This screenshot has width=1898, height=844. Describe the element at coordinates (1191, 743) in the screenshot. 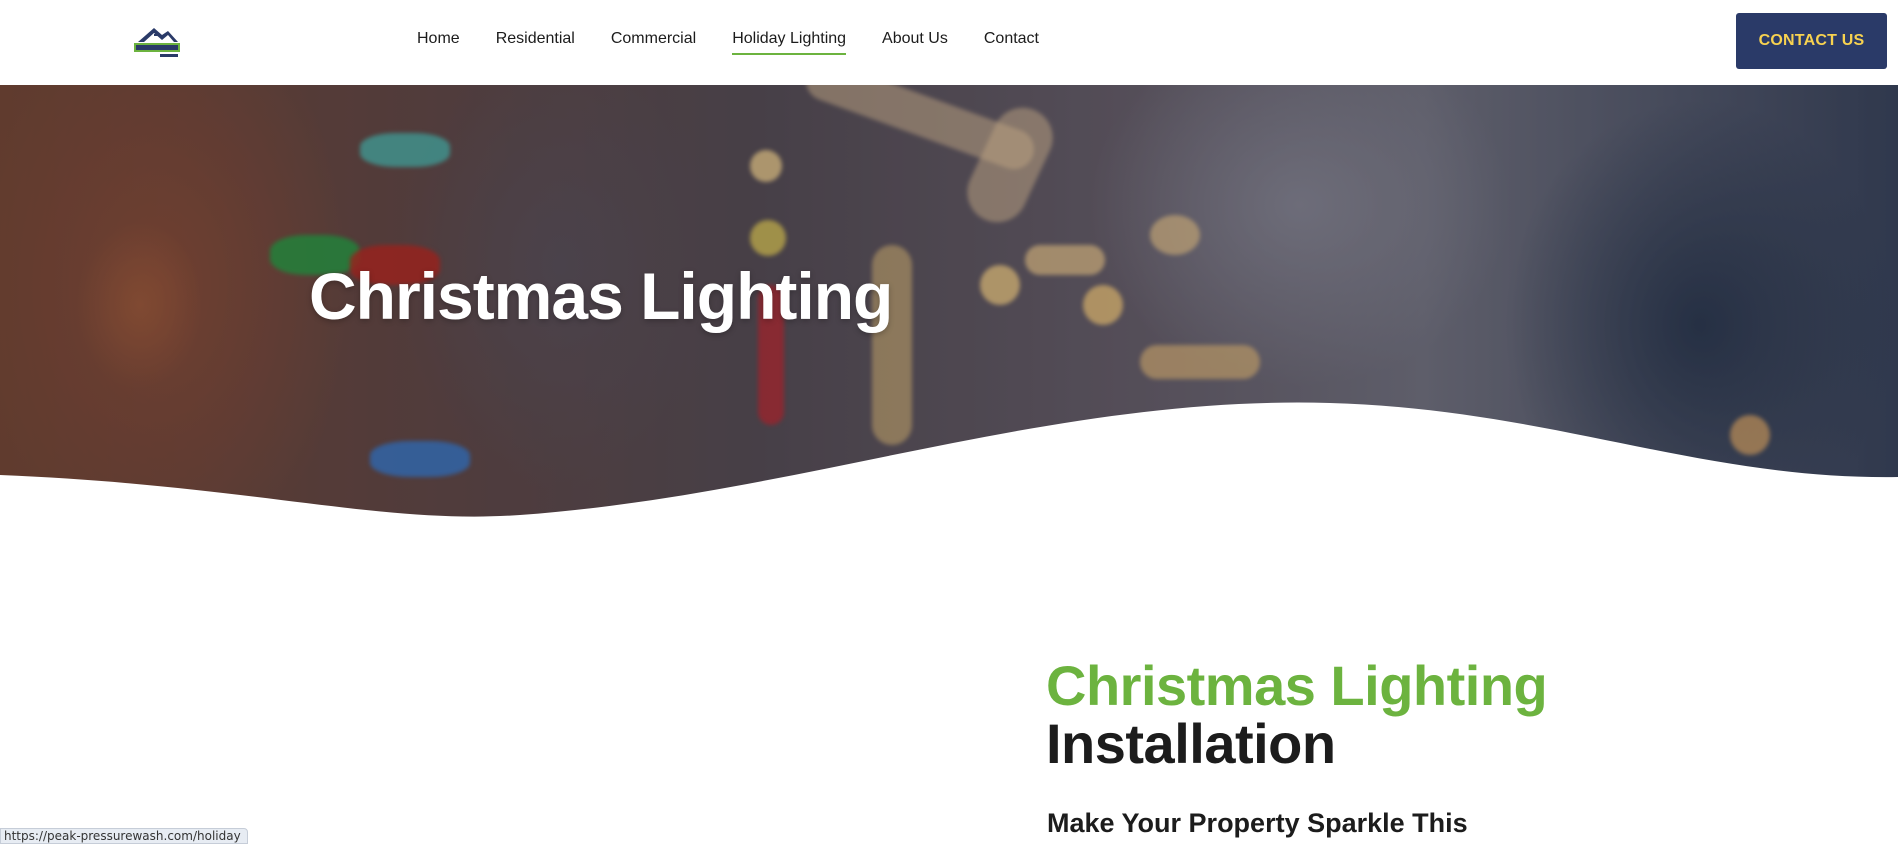

I see `section-title-main: Installation` at that location.